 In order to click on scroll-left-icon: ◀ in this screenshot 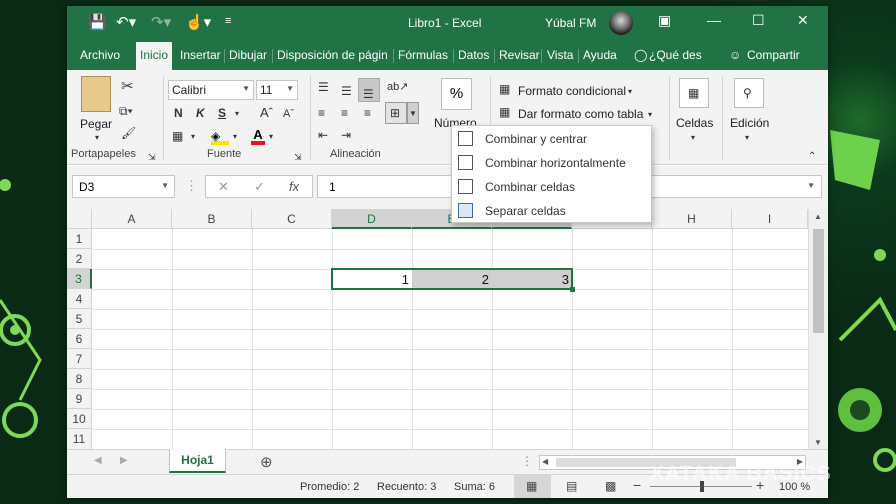, I will do `click(545, 461)`.